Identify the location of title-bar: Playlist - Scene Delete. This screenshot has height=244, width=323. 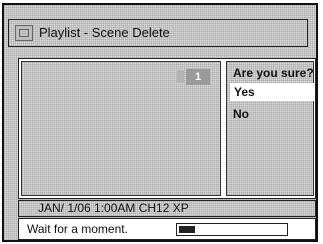
(158, 33).